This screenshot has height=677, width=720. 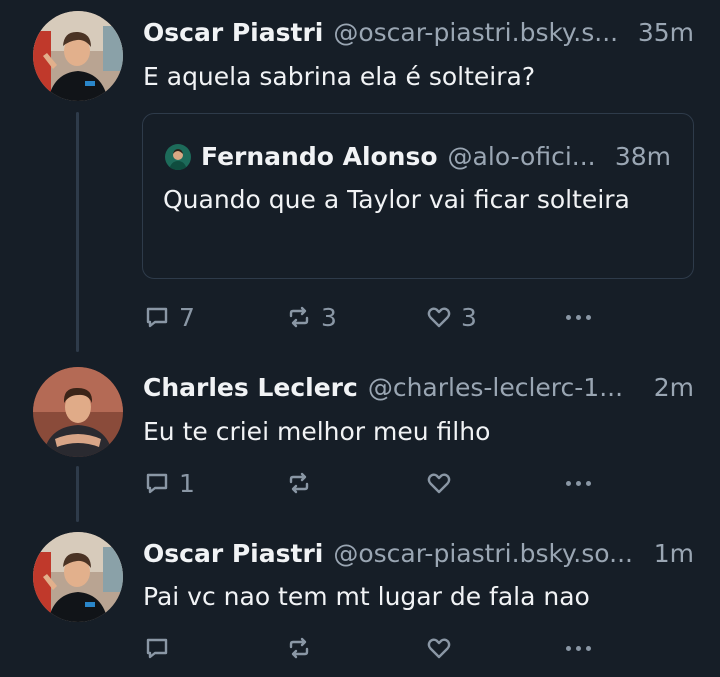 What do you see at coordinates (373, 483) in the screenshot?
I see `post-actions: 1` at bounding box center [373, 483].